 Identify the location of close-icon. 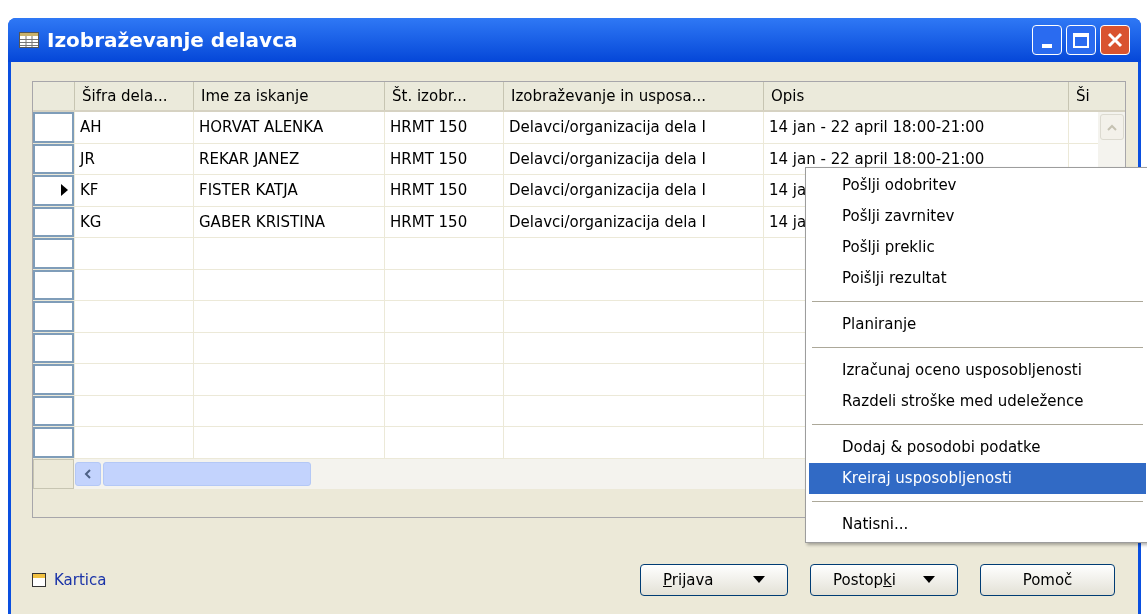
(1115, 40).